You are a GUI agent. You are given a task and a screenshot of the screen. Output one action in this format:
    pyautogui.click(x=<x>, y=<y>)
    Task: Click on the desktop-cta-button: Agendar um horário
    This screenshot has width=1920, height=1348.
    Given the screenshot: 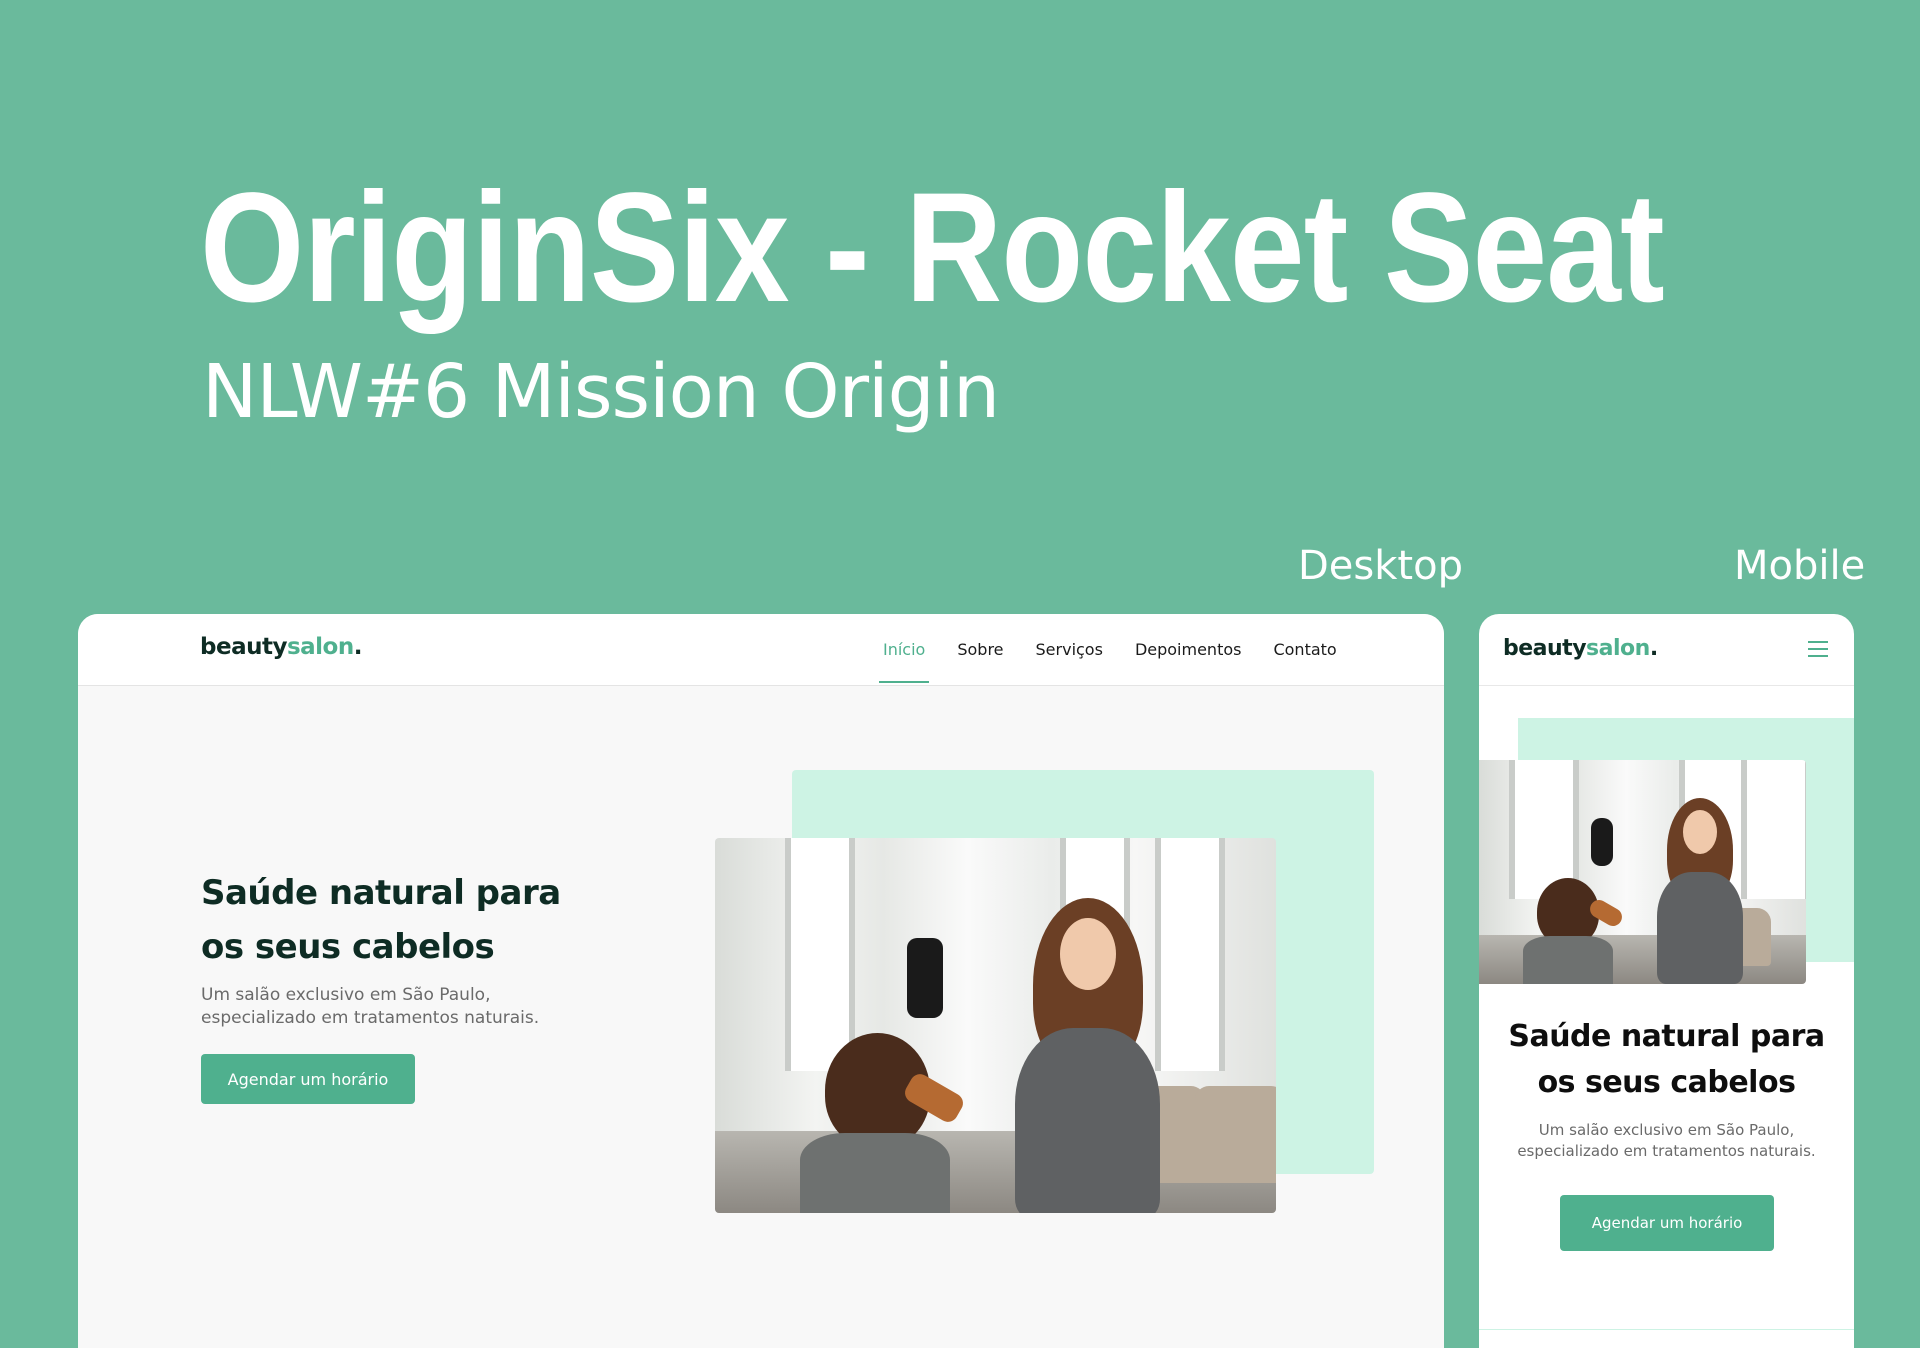 What is the action you would take?
    pyautogui.click(x=308, y=1079)
    